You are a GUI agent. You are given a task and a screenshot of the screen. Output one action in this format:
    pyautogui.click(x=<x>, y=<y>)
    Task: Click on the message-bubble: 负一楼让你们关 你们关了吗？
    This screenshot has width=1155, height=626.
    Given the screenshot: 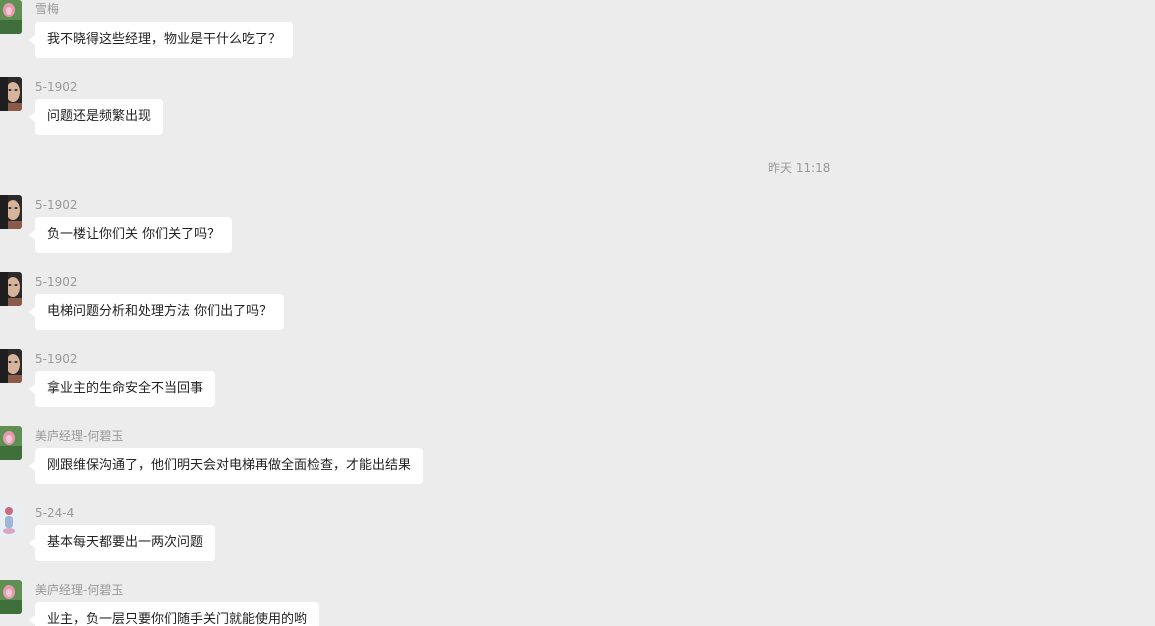 What is the action you would take?
    pyautogui.click(x=130, y=235)
    